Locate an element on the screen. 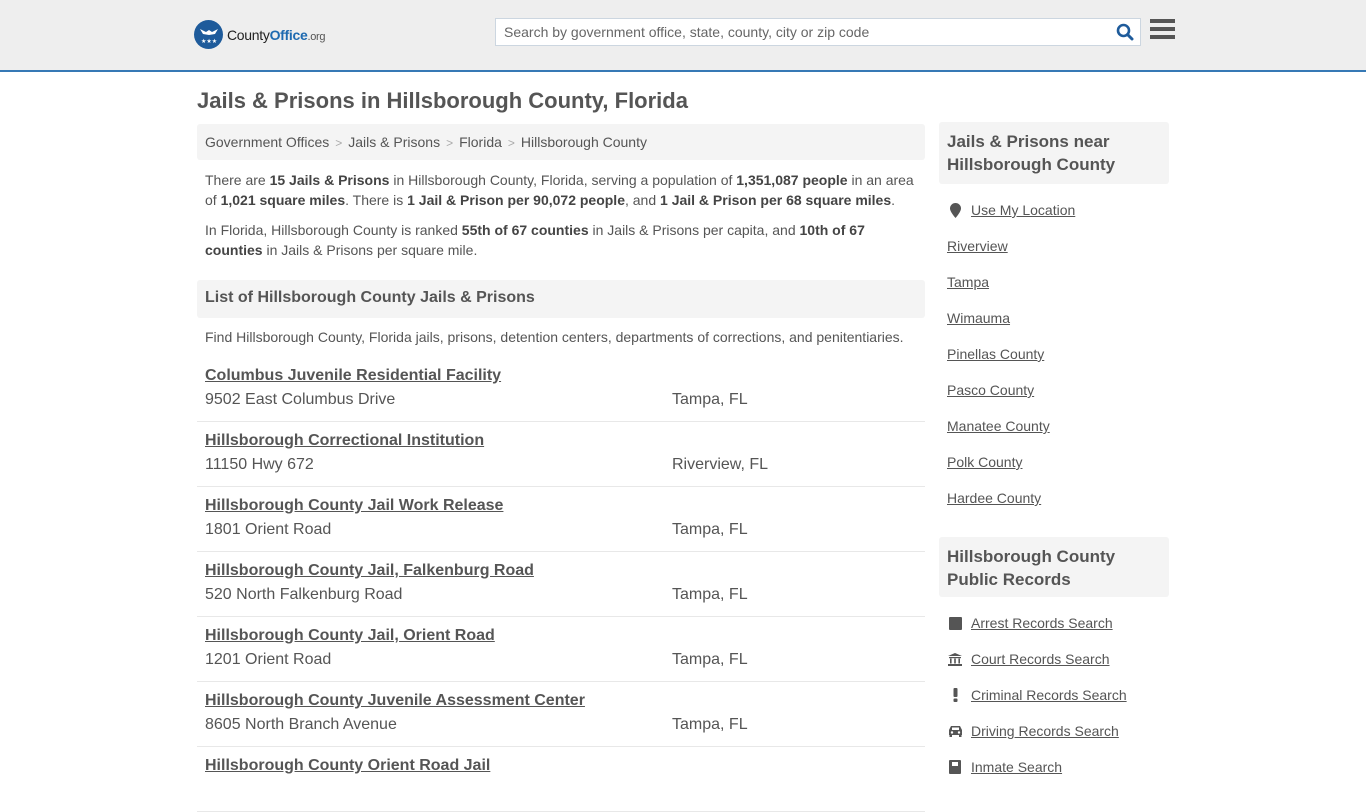 The height and width of the screenshot is (812, 1366). breadcrumb-jails-prisons: Jails & Prisons is located at coordinates (394, 142).